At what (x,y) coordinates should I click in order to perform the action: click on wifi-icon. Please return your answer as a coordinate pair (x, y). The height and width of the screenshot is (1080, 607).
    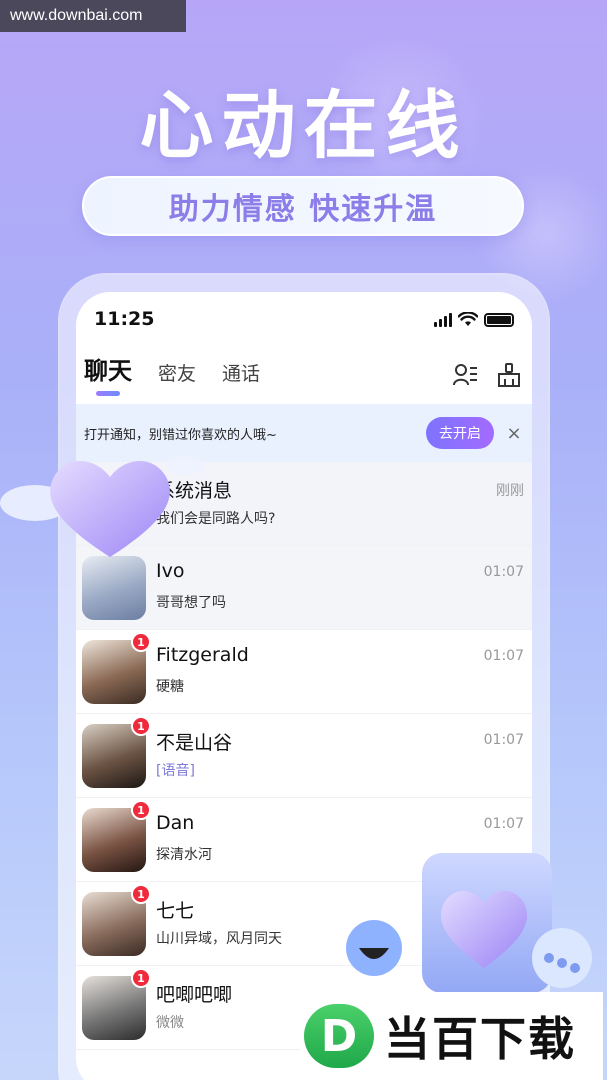
    Looking at the image, I should click on (468, 319).